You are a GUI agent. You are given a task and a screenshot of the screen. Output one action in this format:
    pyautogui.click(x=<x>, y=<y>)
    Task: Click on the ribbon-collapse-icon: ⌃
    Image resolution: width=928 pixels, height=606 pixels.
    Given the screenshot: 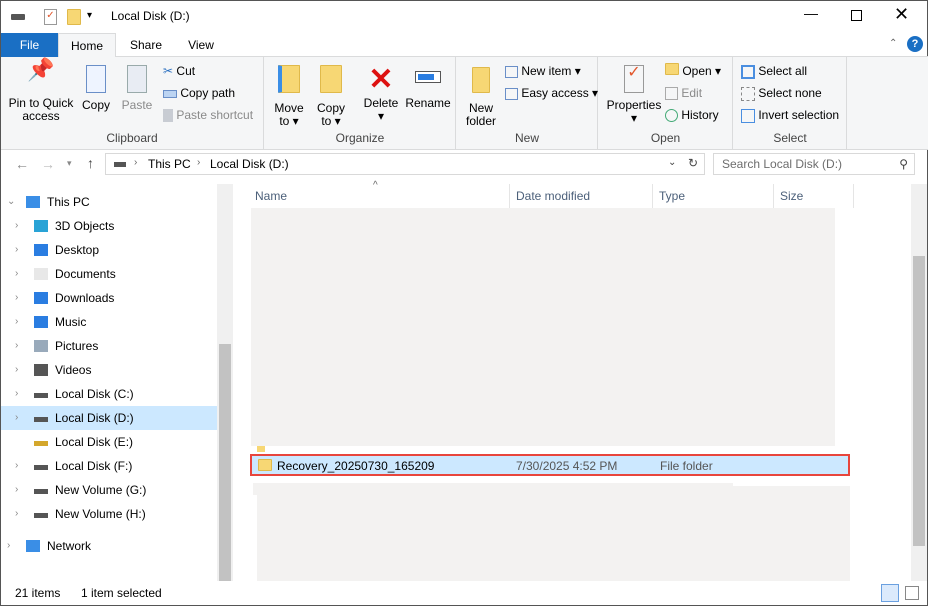 What is the action you would take?
    pyautogui.click(x=893, y=43)
    